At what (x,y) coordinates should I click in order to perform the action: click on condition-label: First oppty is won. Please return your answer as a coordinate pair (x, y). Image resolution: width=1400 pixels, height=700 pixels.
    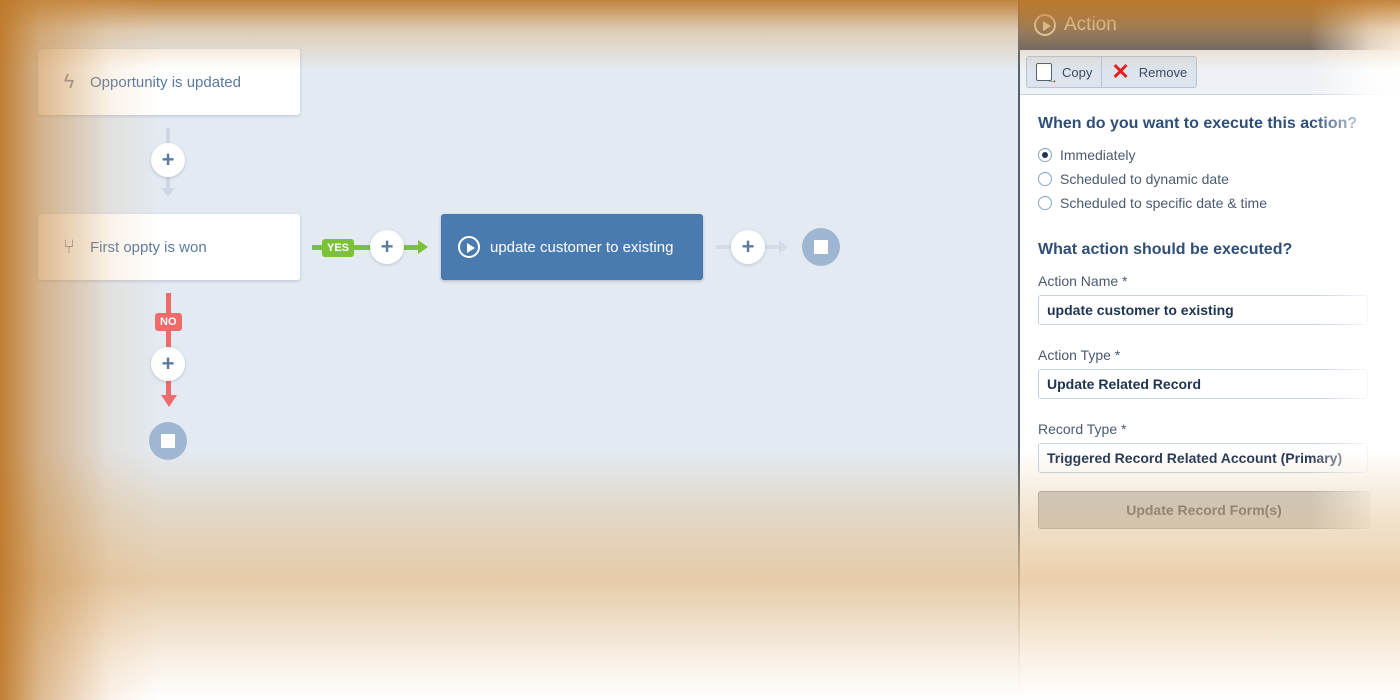
    Looking at the image, I should click on (148, 247).